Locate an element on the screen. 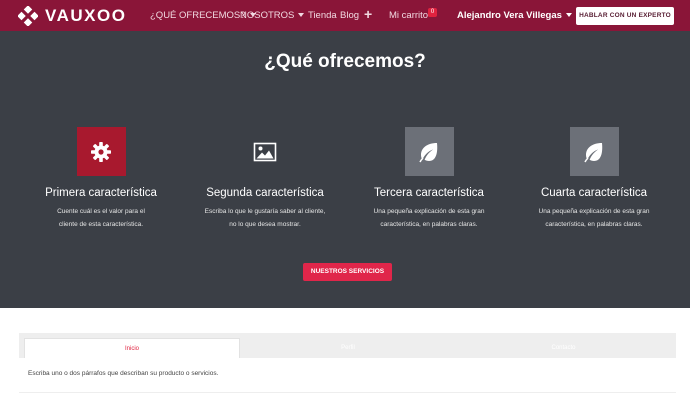 The image size is (690, 406). nav-blog: Blog is located at coordinates (349, 15).